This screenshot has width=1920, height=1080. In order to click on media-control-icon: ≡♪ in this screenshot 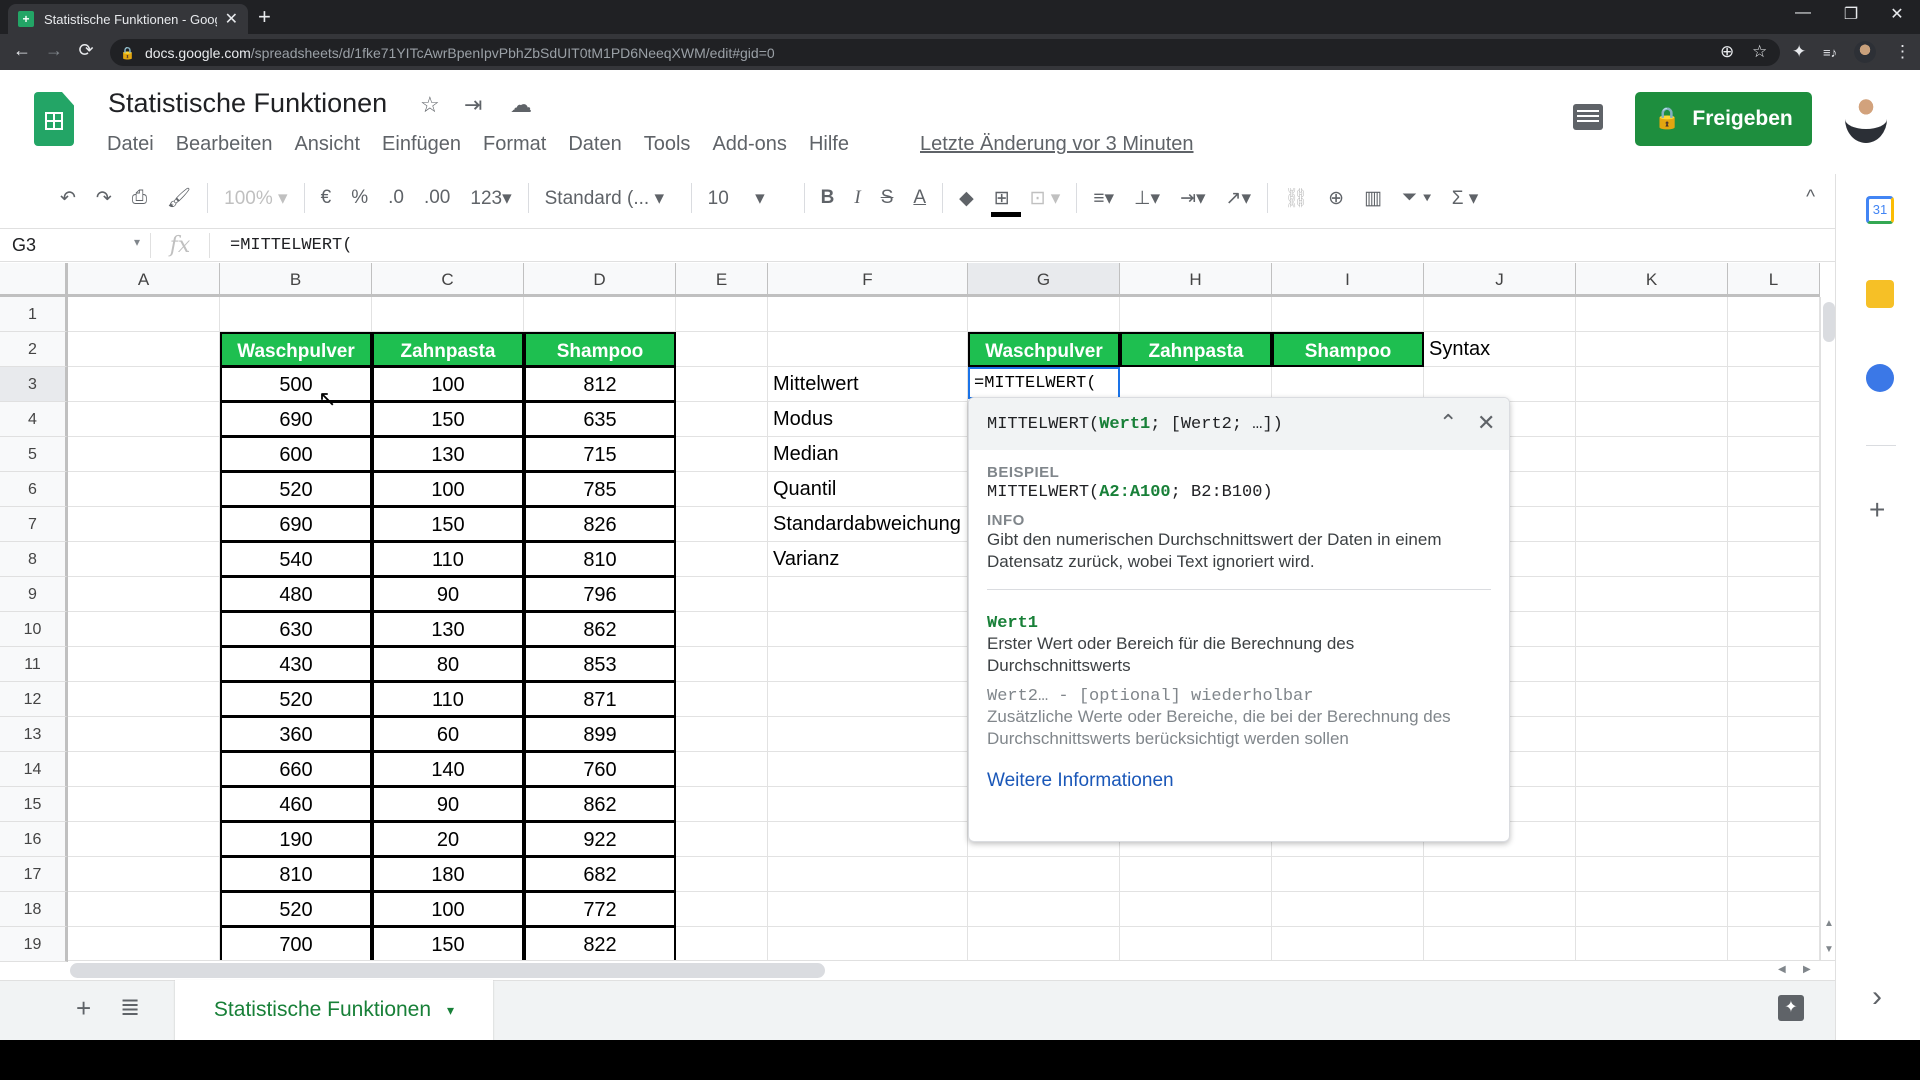, I will do `click(1830, 52)`.